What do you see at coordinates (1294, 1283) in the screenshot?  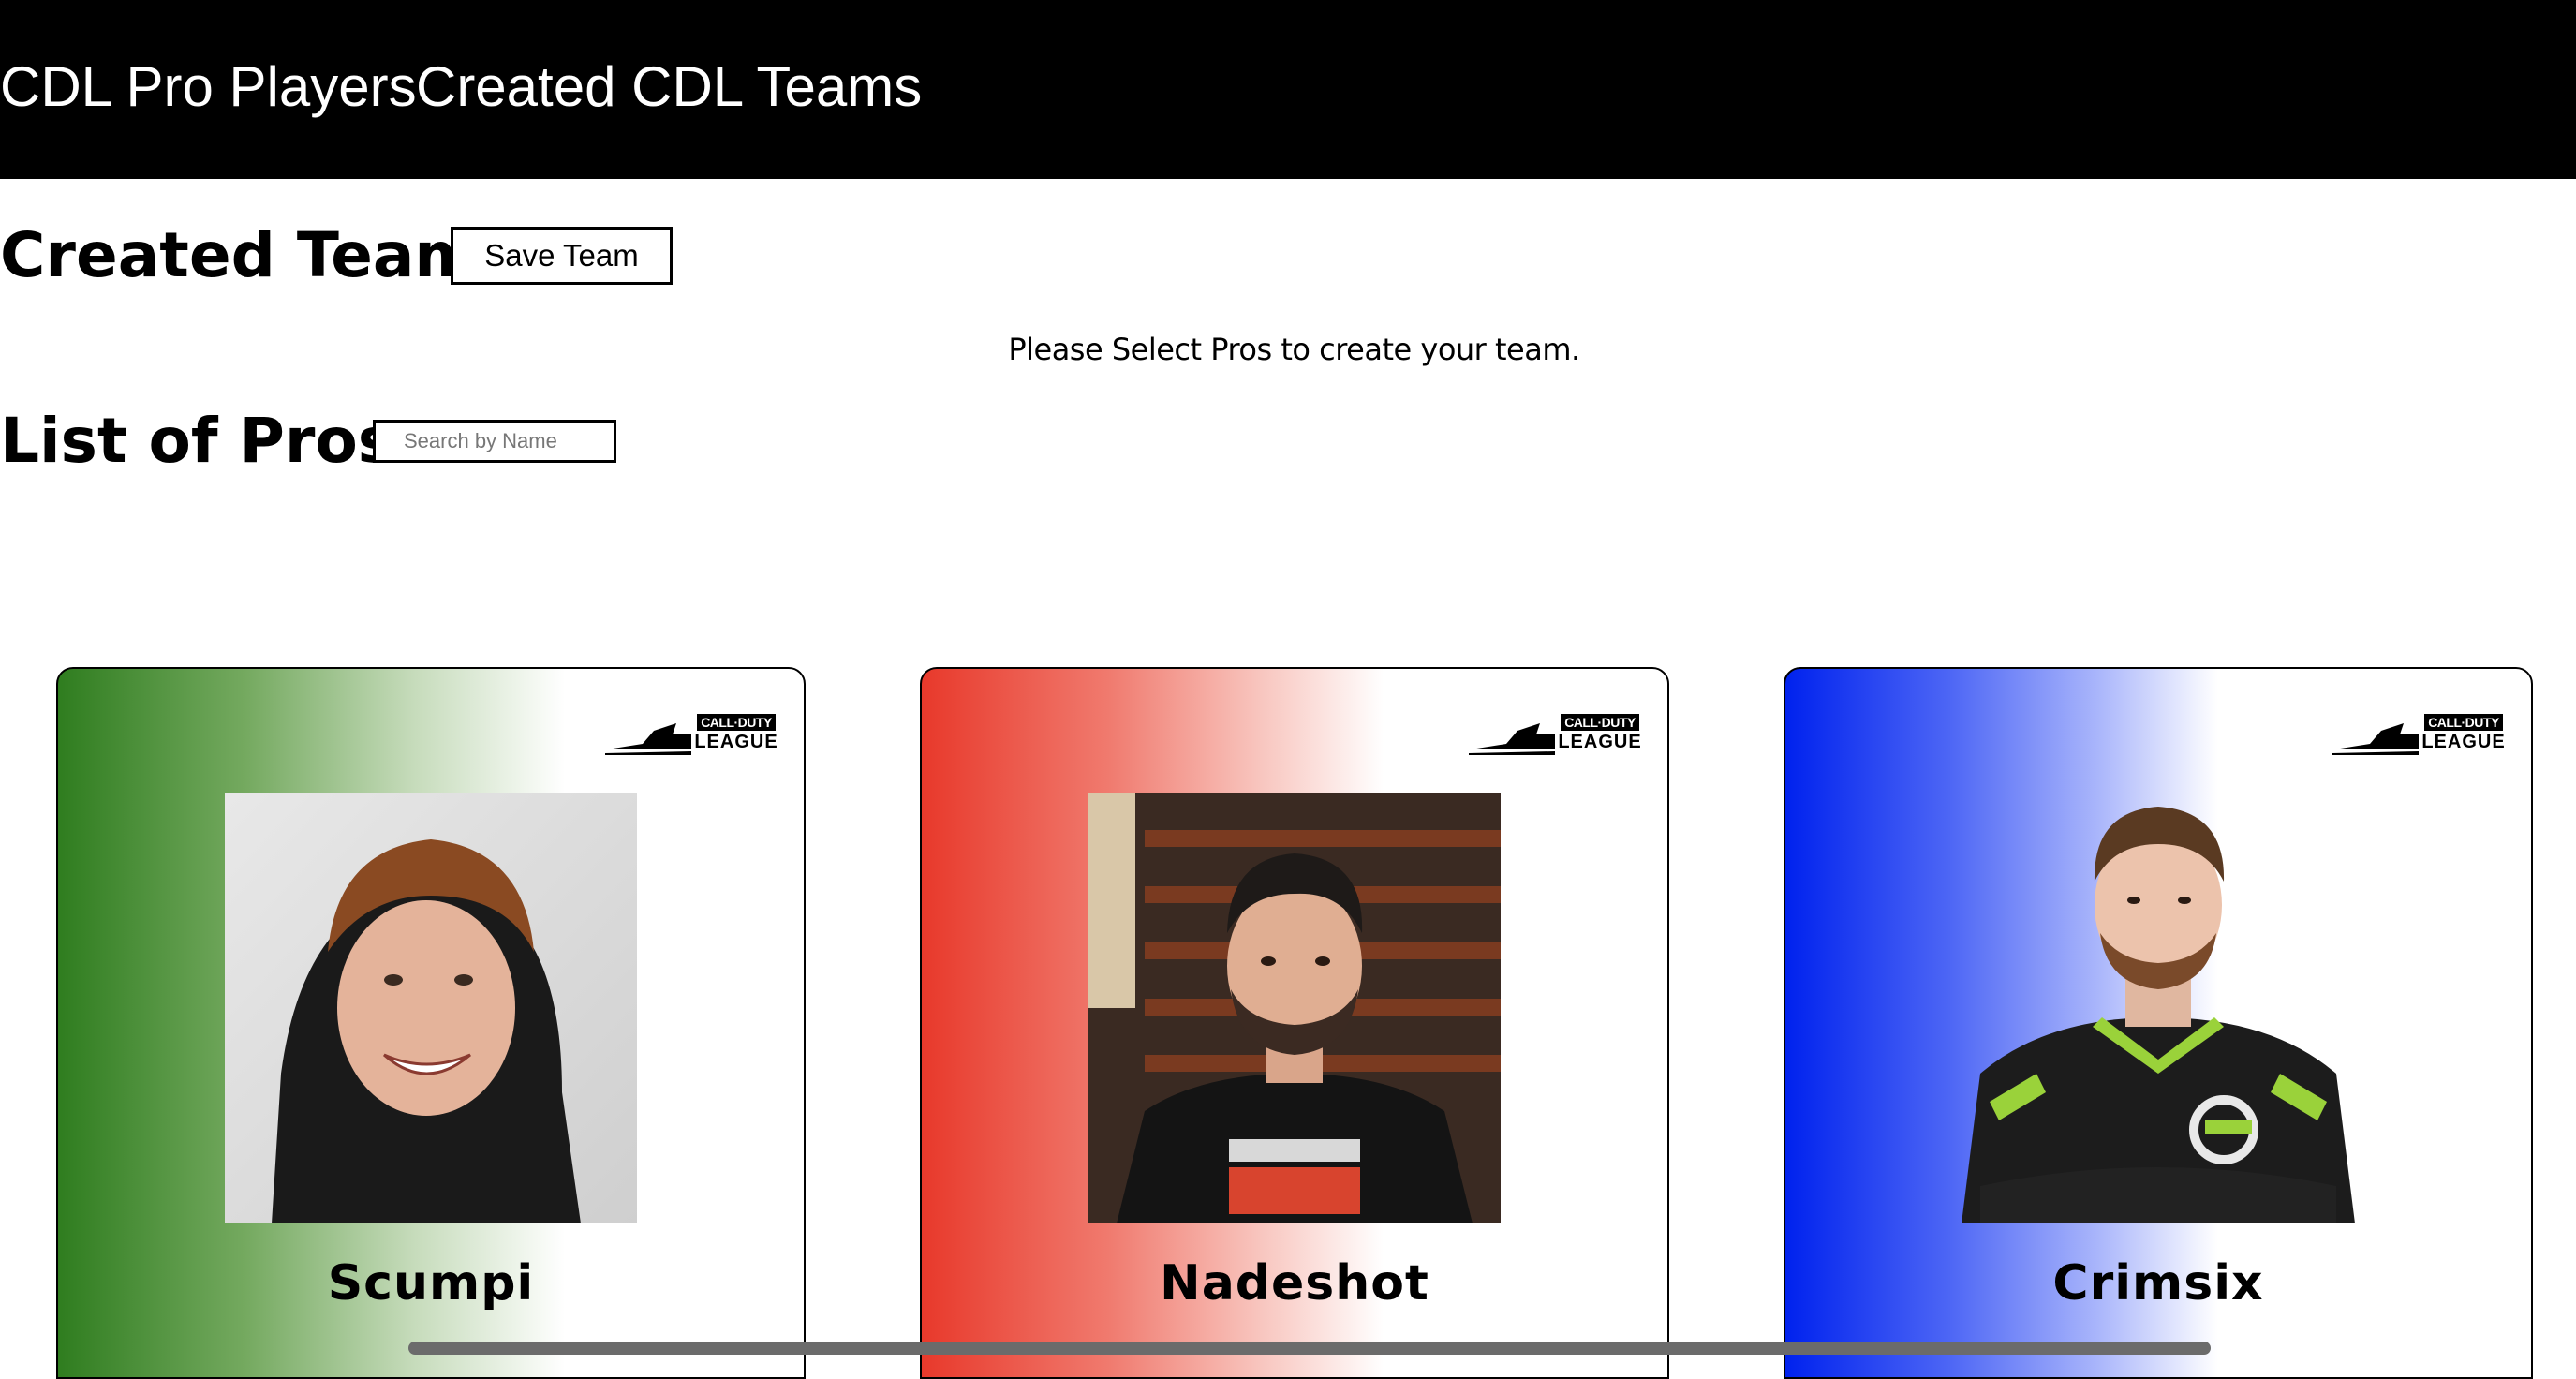 I see `player-name: Nadeshot` at bounding box center [1294, 1283].